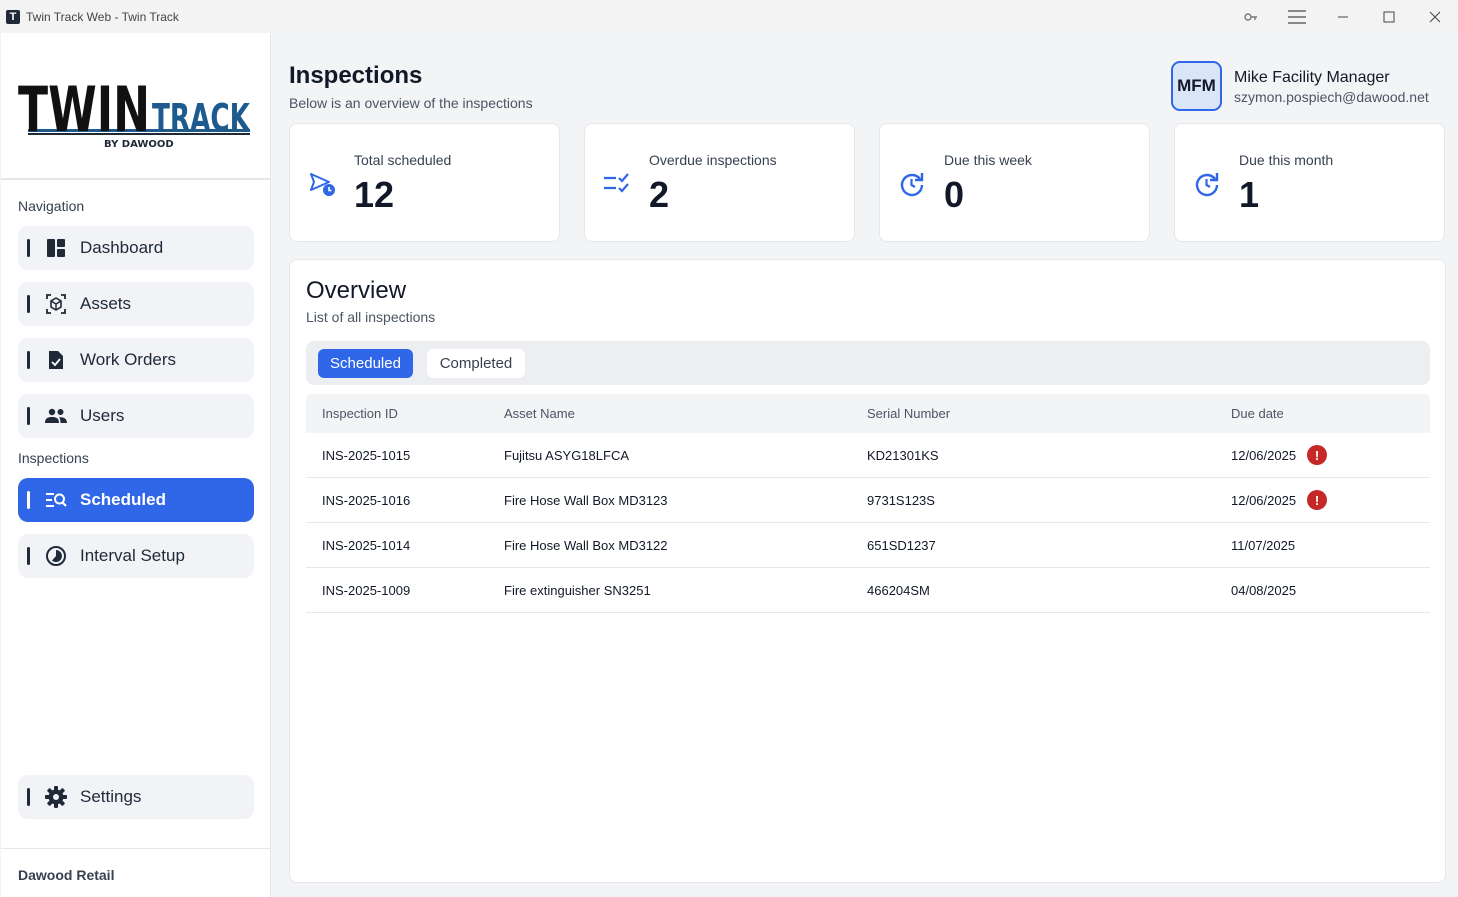 This screenshot has width=1458, height=897. What do you see at coordinates (123, 499) in the screenshot?
I see `sidebar-item-label: Scheduled` at bounding box center [123, 499].